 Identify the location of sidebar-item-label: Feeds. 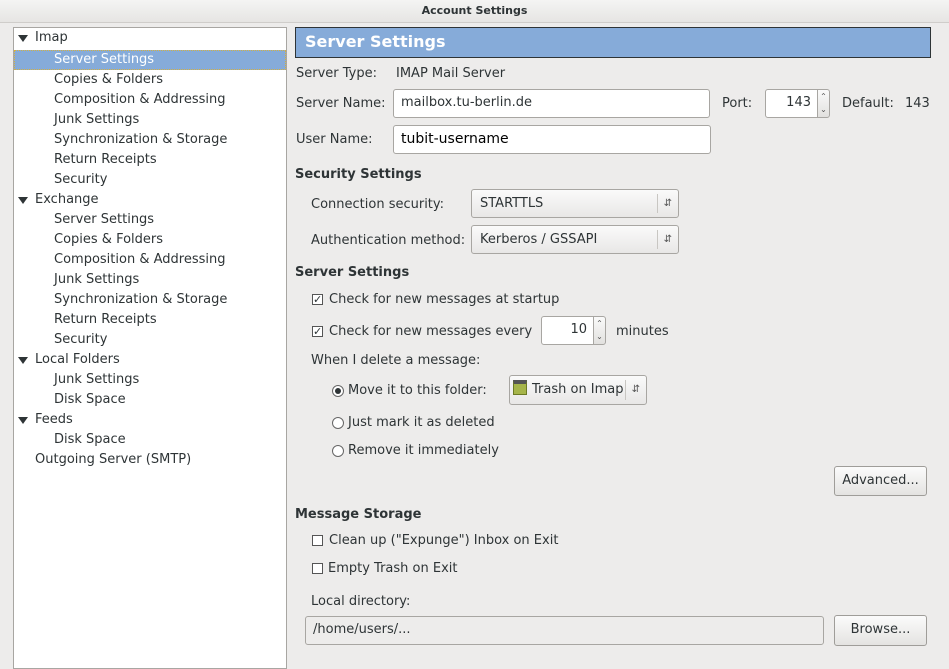
(54, 419).